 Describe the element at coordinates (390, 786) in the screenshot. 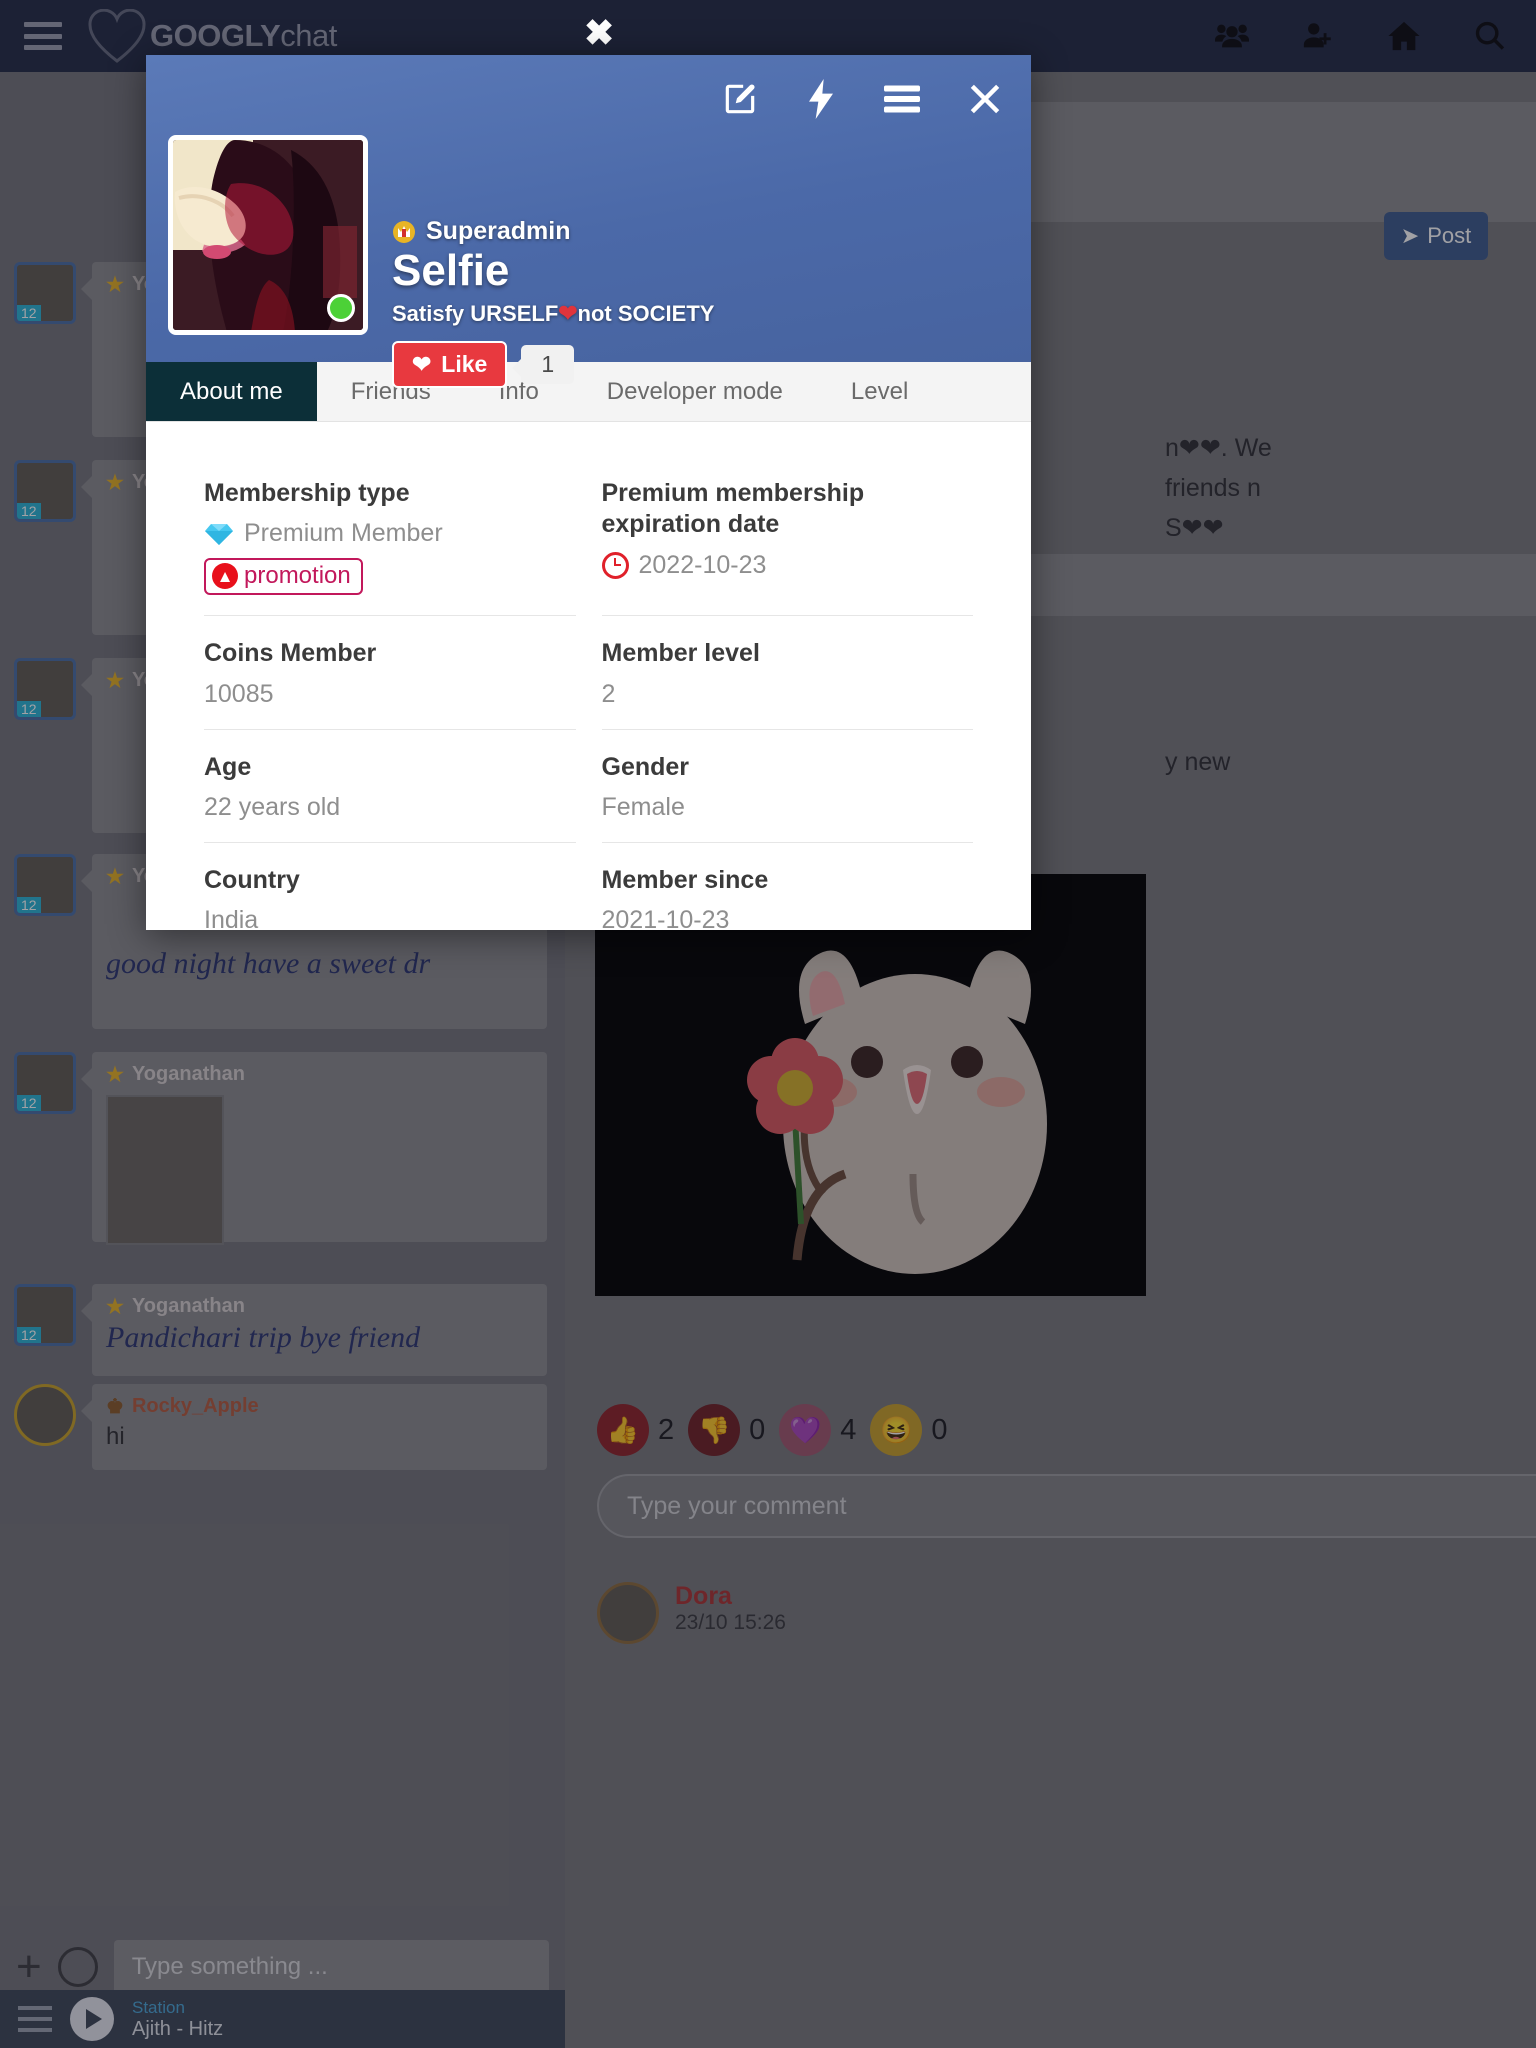

I see `field-age: Age 22 years old` at that location.